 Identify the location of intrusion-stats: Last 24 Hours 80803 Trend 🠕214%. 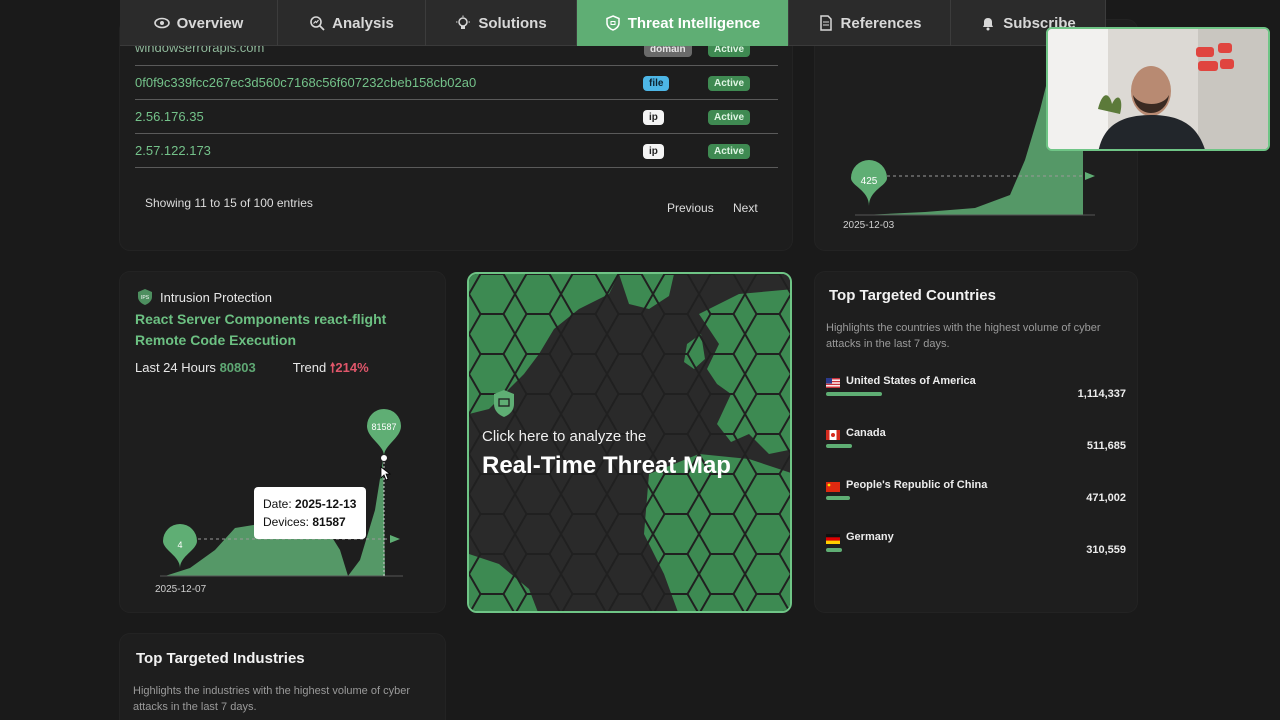
(252, 370).